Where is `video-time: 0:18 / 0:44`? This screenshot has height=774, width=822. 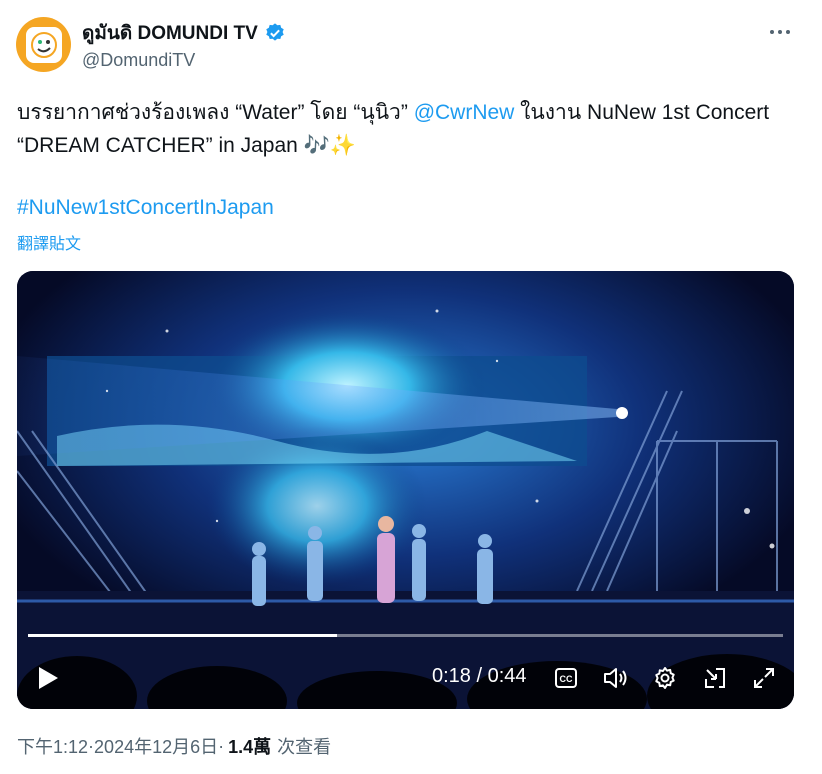
video-time: 0:18 / 0:44 is located at coordinates (479, 676).